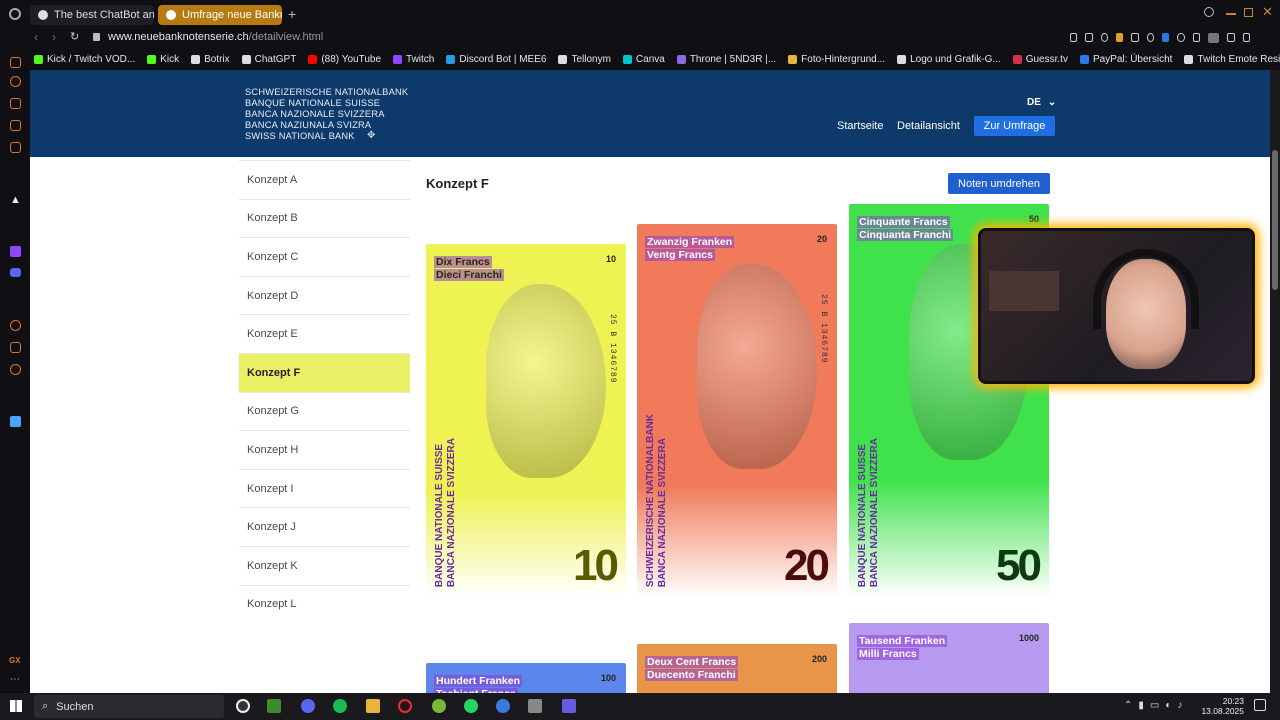  I want to click on back-icon: ‹, so click(36, 37).